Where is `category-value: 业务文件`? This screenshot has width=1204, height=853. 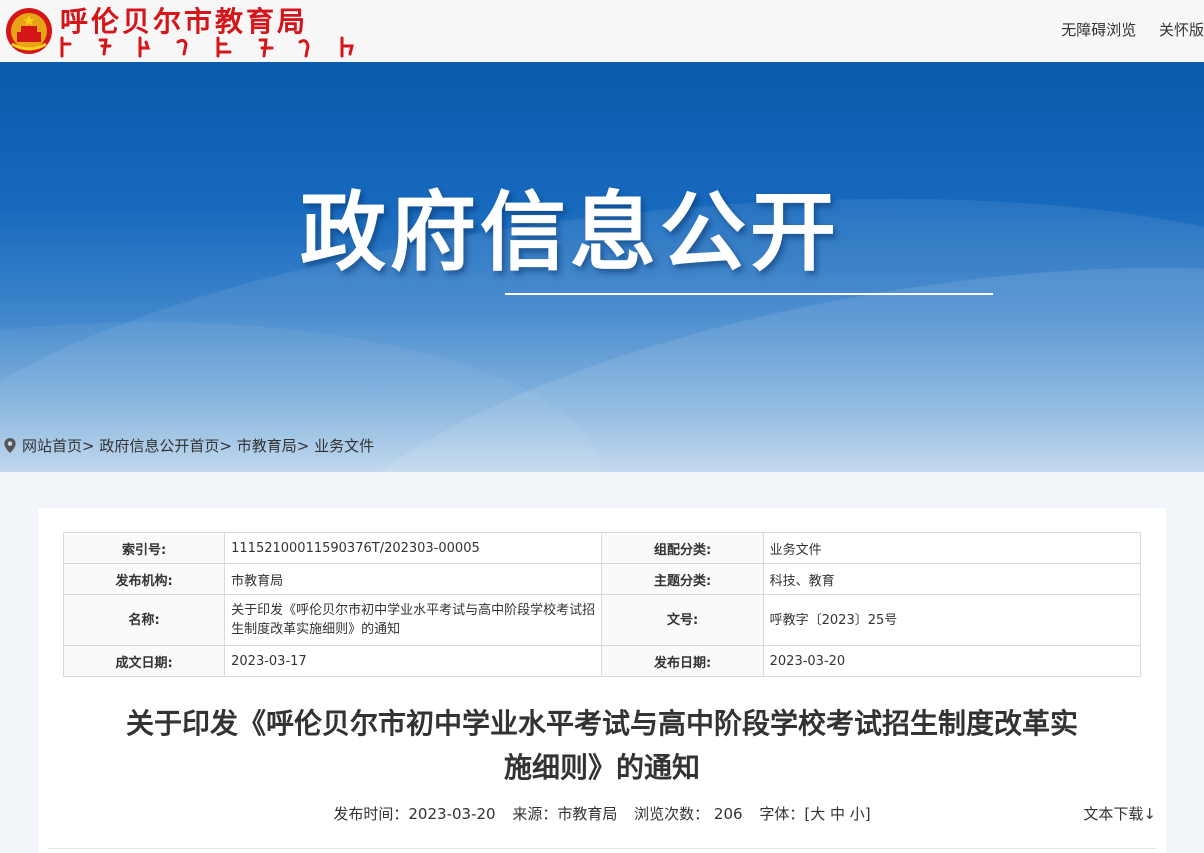
category-value: 业务文件 is located at coordinates (952, 548).